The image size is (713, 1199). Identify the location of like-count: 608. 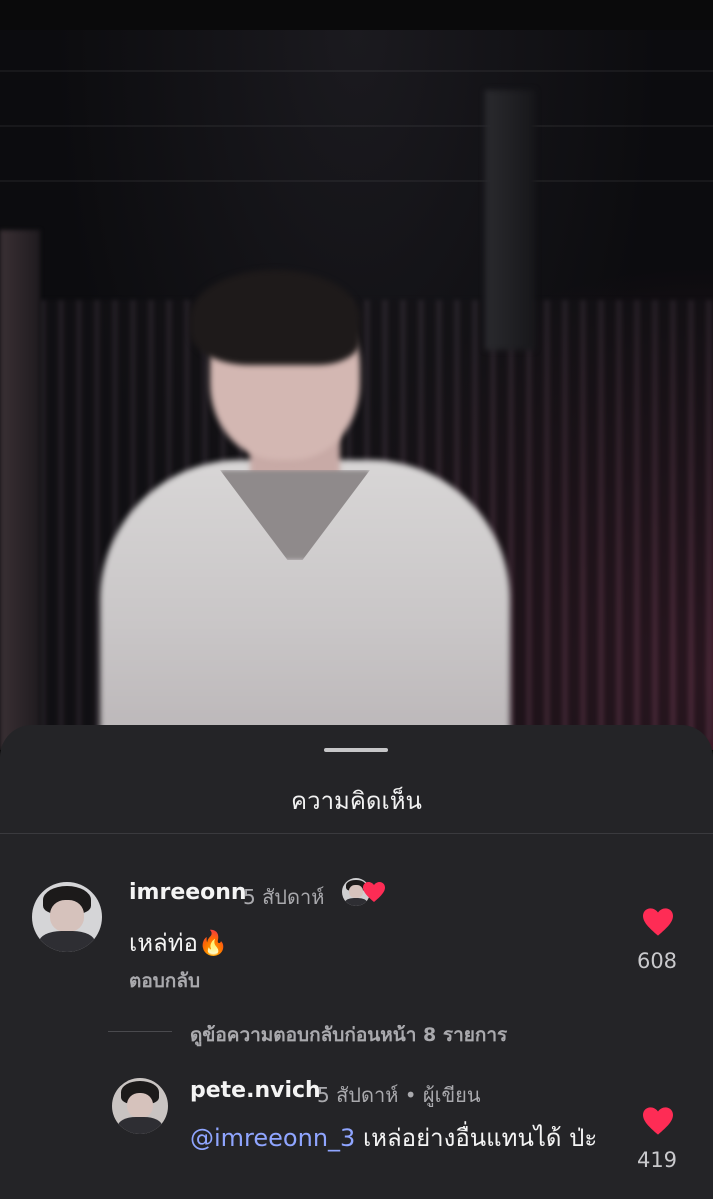
(657, 961).